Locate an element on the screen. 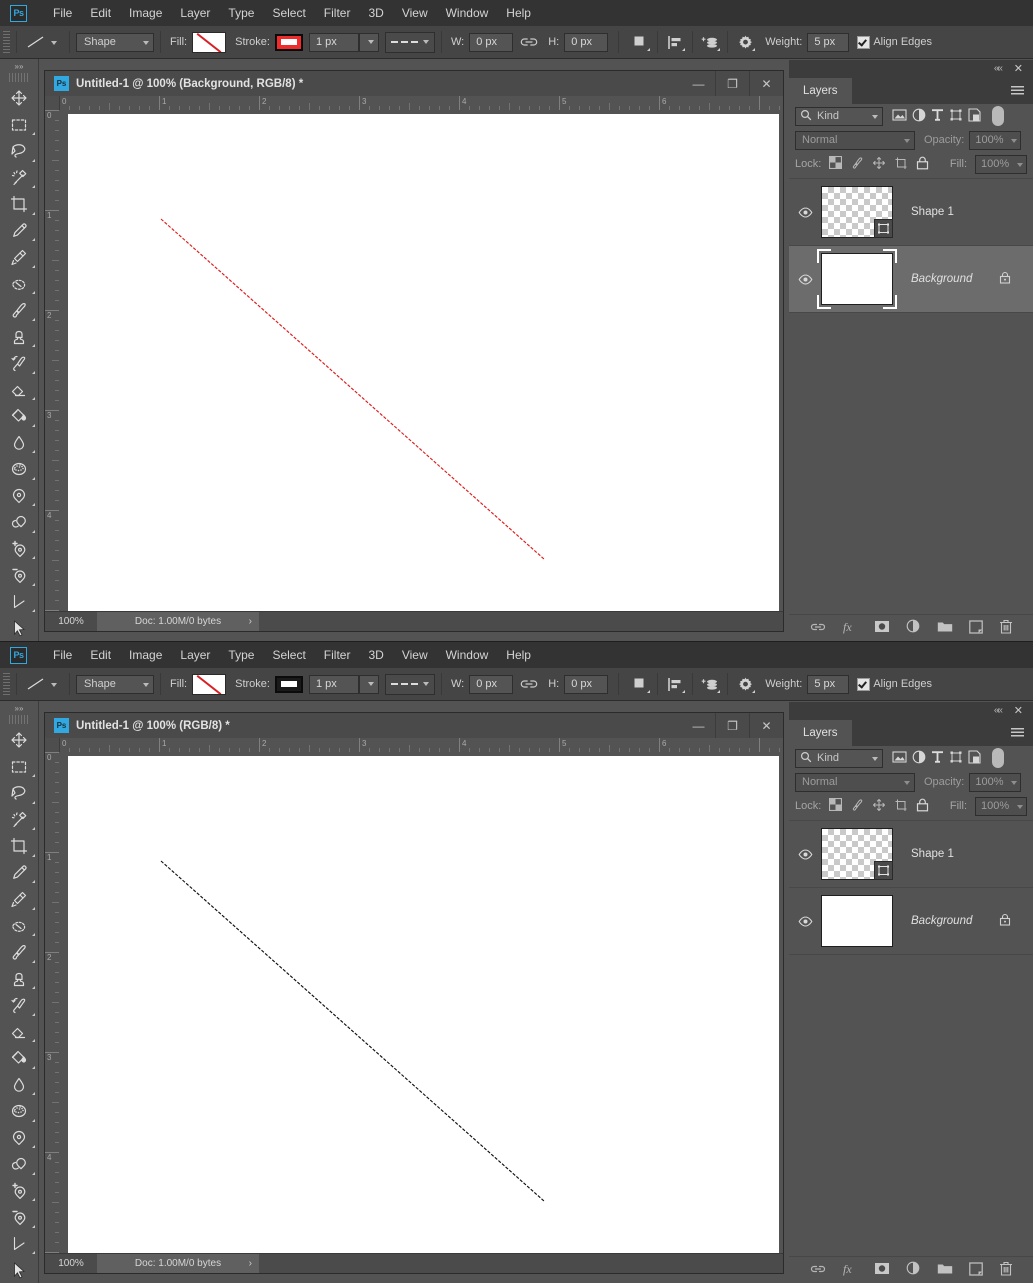  ruler-corner is located at coordinates (52, 103).